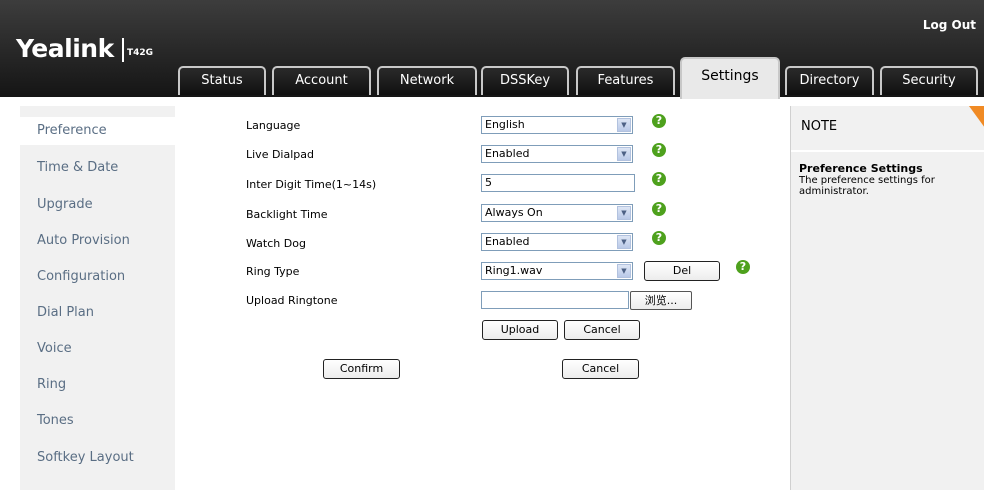  I want to click on tab-security: Security, so click(929, 80).